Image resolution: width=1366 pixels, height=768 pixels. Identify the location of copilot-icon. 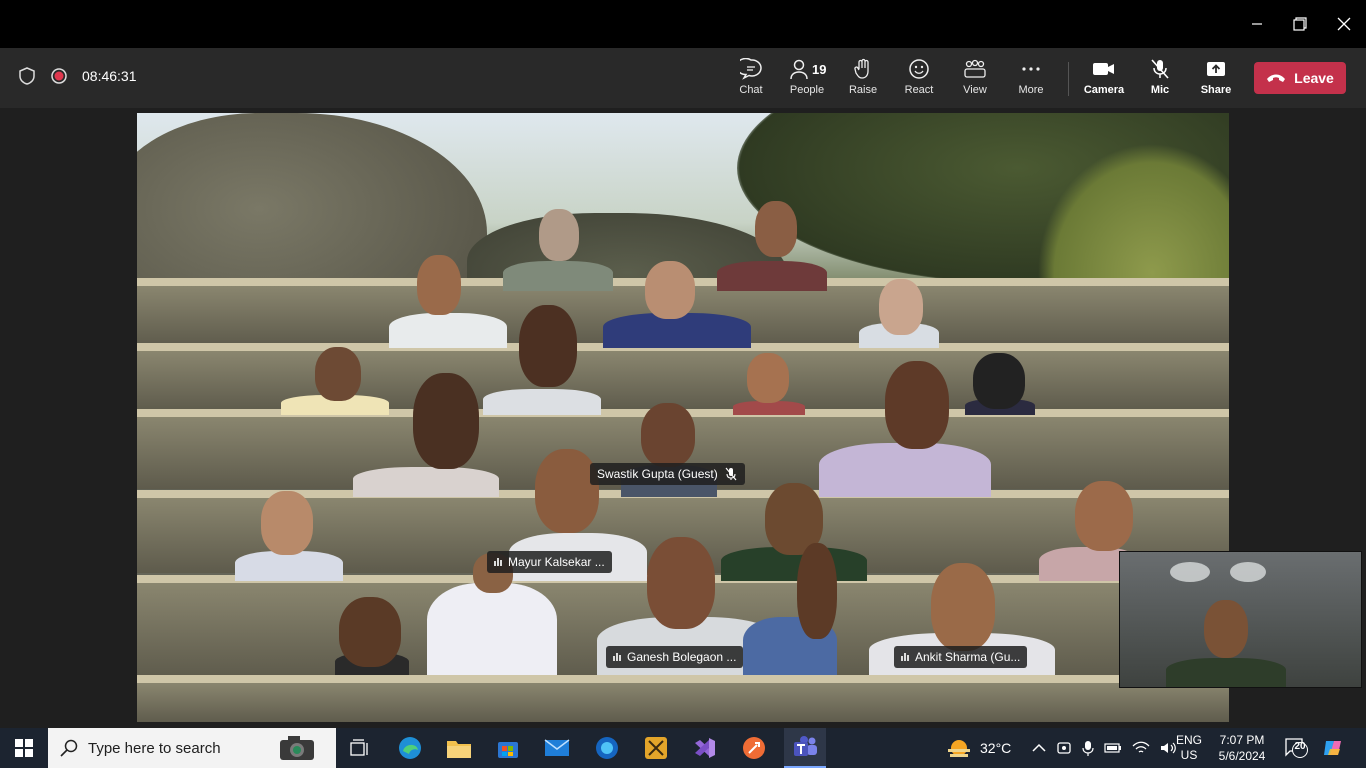
(1332, 748).